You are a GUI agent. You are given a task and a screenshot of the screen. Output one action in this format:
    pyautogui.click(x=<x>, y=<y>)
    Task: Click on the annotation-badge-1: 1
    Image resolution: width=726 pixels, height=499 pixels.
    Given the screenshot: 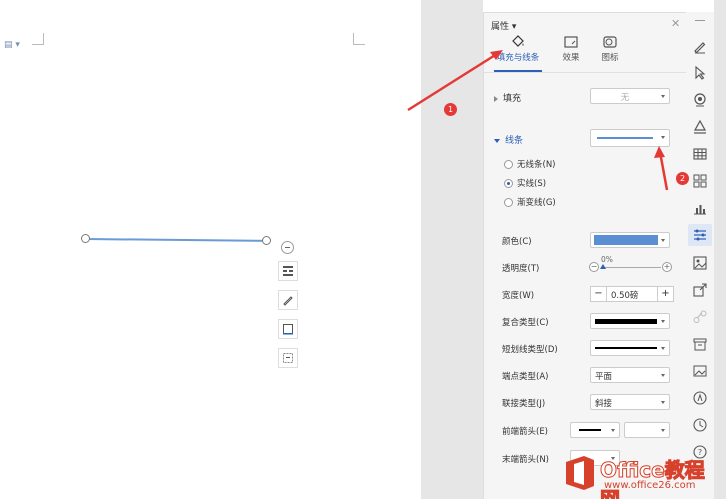 What is the action you would take?
    pyautogui.click(x=450, y=109)
    